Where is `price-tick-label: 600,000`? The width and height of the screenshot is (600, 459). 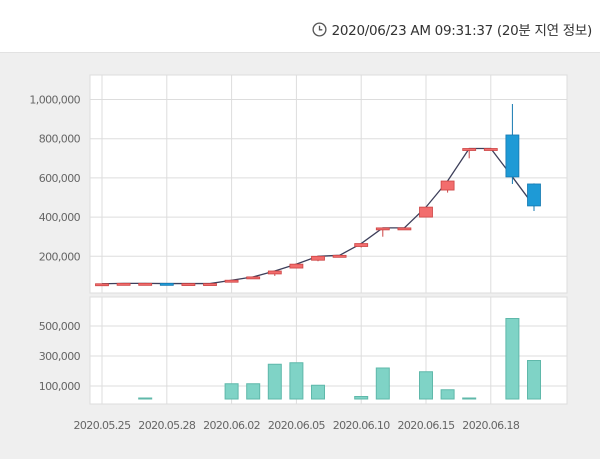
price-tick-label: 600,000 is located at coordinates (60, 178).